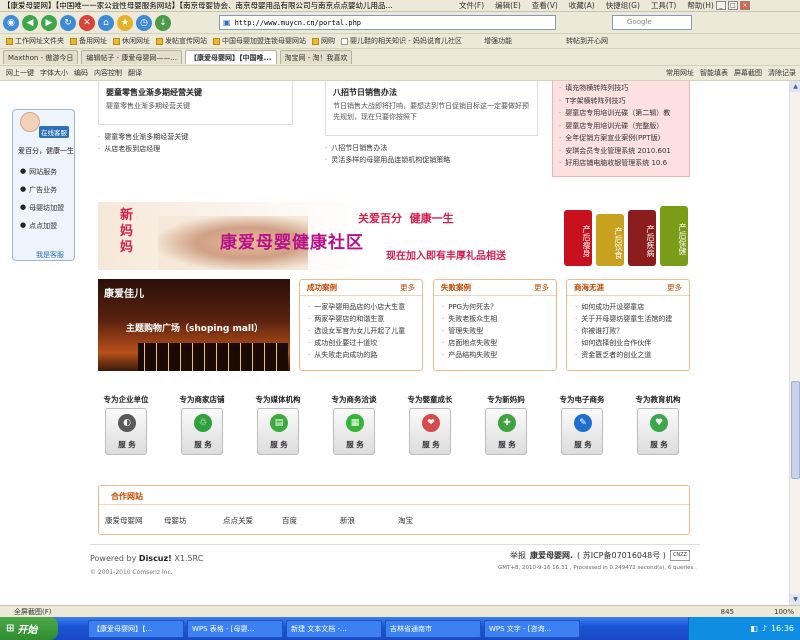 This screenshot has width=800, height=640. I want to click on share-kaixin-button: 转帖到开心网, so click(587, 41).